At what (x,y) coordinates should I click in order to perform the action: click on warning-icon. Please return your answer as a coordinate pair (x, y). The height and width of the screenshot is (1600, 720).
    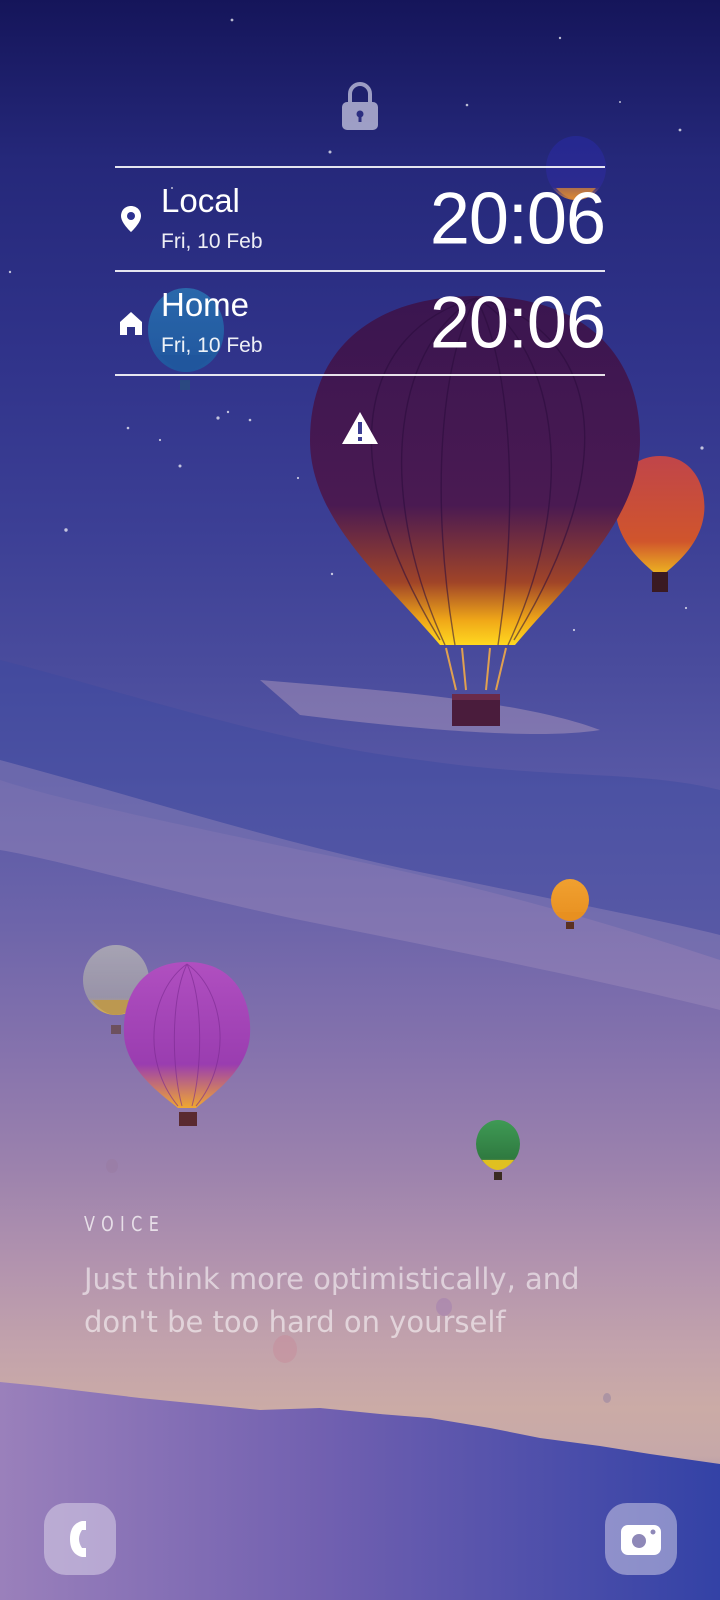
    Looking at the image, I should click on (360, 428).